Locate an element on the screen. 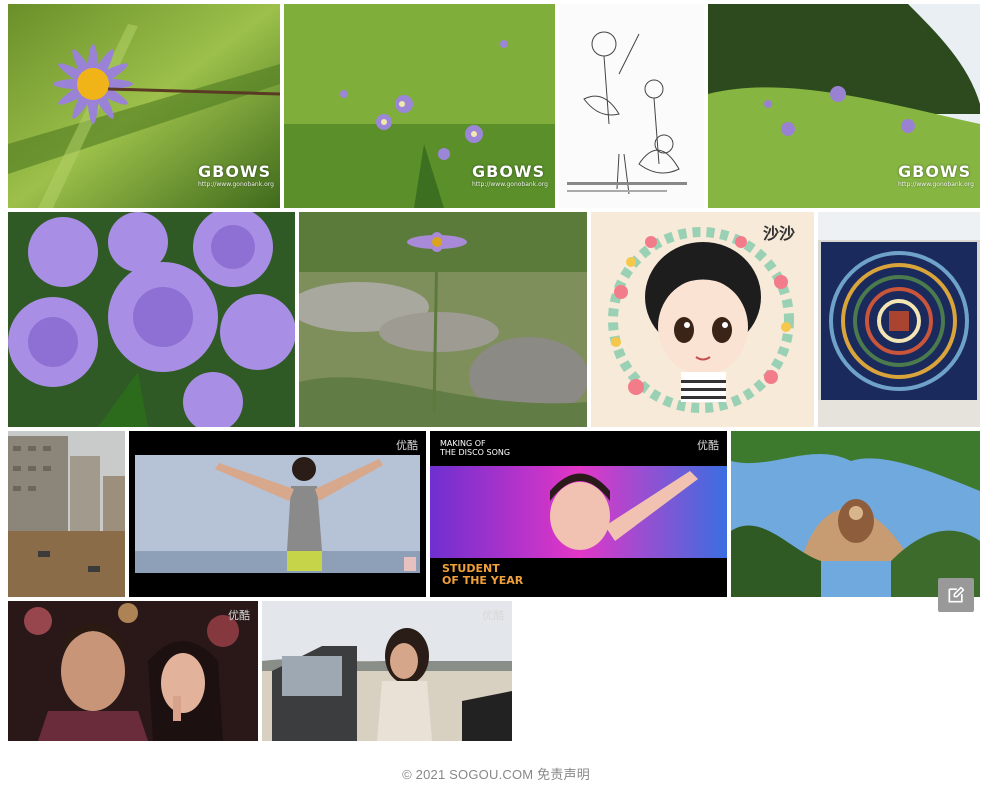 Image resolution: width=992 pixels, height=796 pixels. dancer-video-image is located at coordinates (277, 514).